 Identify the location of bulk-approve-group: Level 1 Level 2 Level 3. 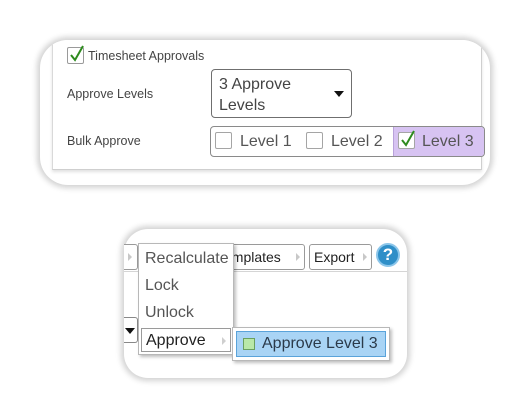
(347, 141).